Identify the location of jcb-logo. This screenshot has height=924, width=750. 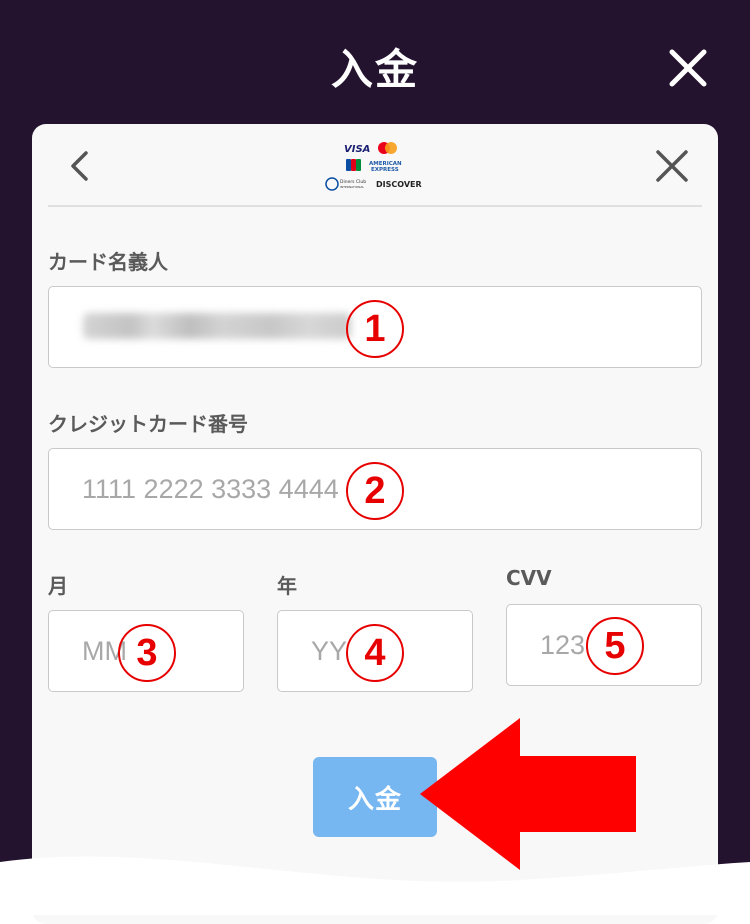
(353, 165).